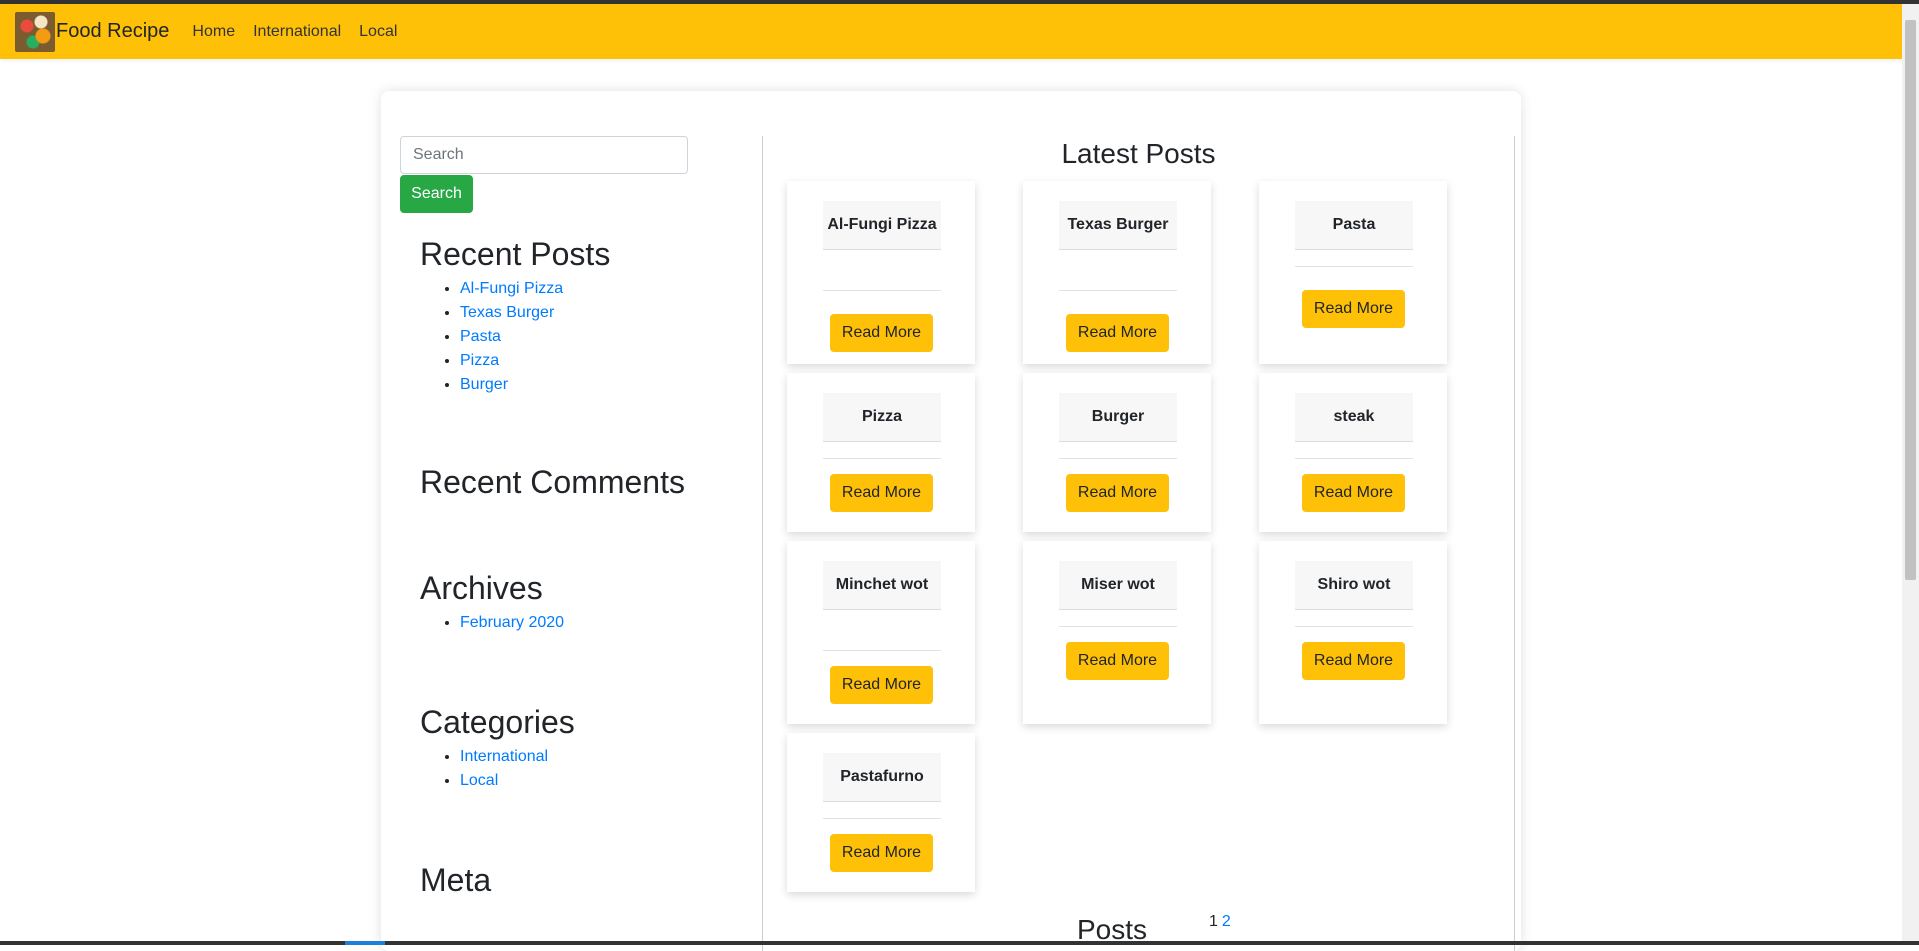 This screenshot has width=1919, height=951. Describe the element at coordinates (481, 588) in the screenshot. I see `archives-title: Archives` at that location.